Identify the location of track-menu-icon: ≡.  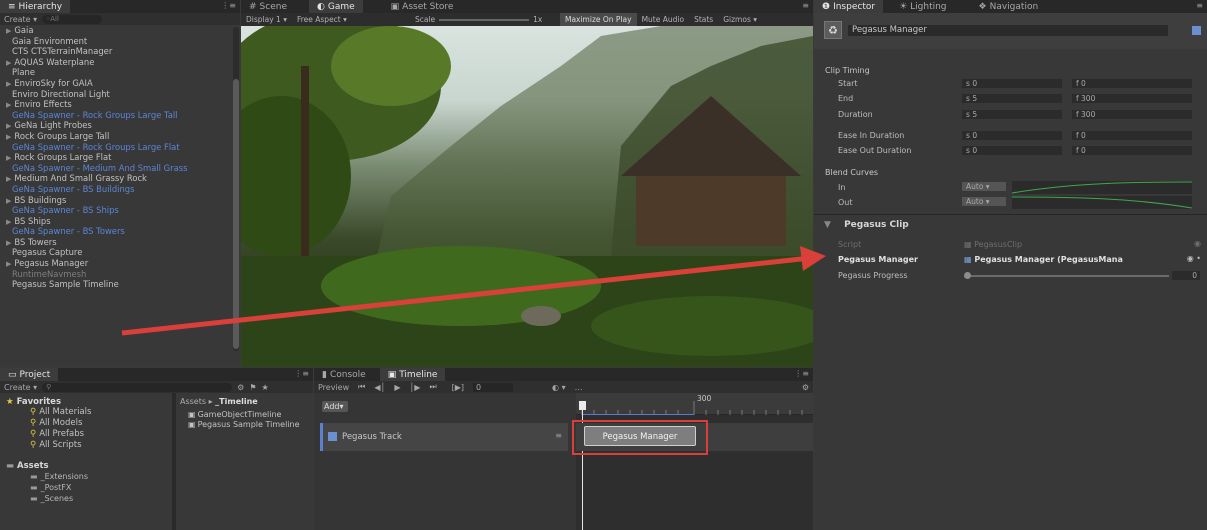
(558, 435).